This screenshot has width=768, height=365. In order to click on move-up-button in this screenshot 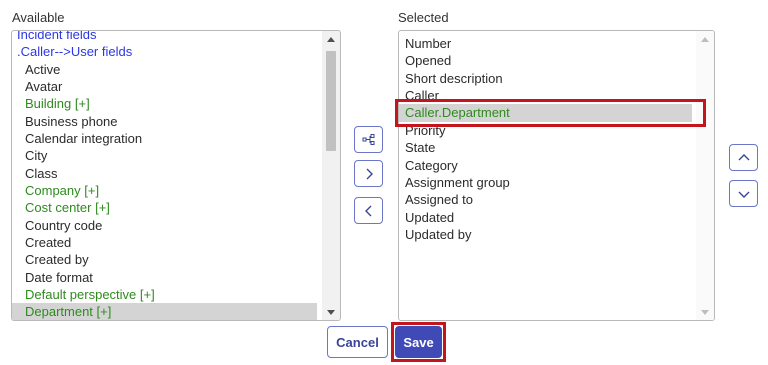, I will do `click(743, 157)`.